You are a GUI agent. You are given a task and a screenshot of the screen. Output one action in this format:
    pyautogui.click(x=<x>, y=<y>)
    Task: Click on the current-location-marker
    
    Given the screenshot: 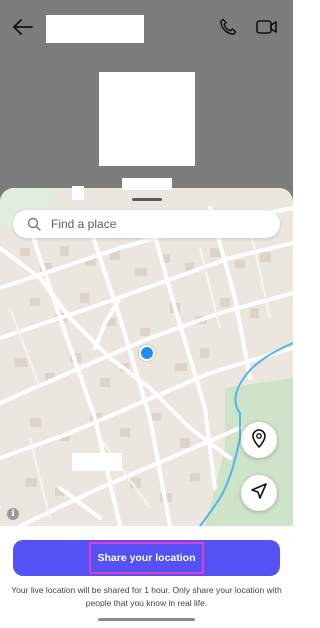 What is the action you would take?
    pyautogui.click(x=147, y=353)
    